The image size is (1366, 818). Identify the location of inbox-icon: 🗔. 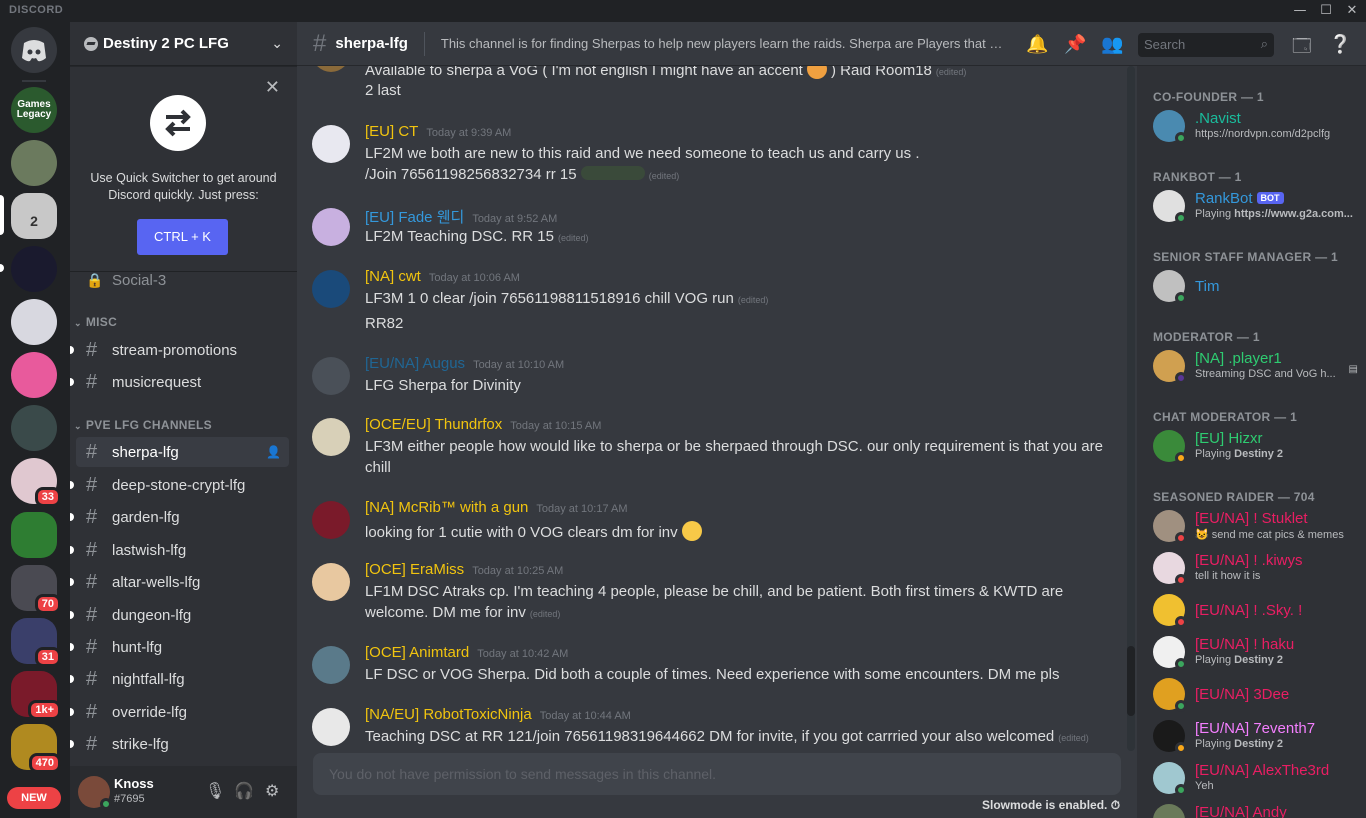
(1302, 49).